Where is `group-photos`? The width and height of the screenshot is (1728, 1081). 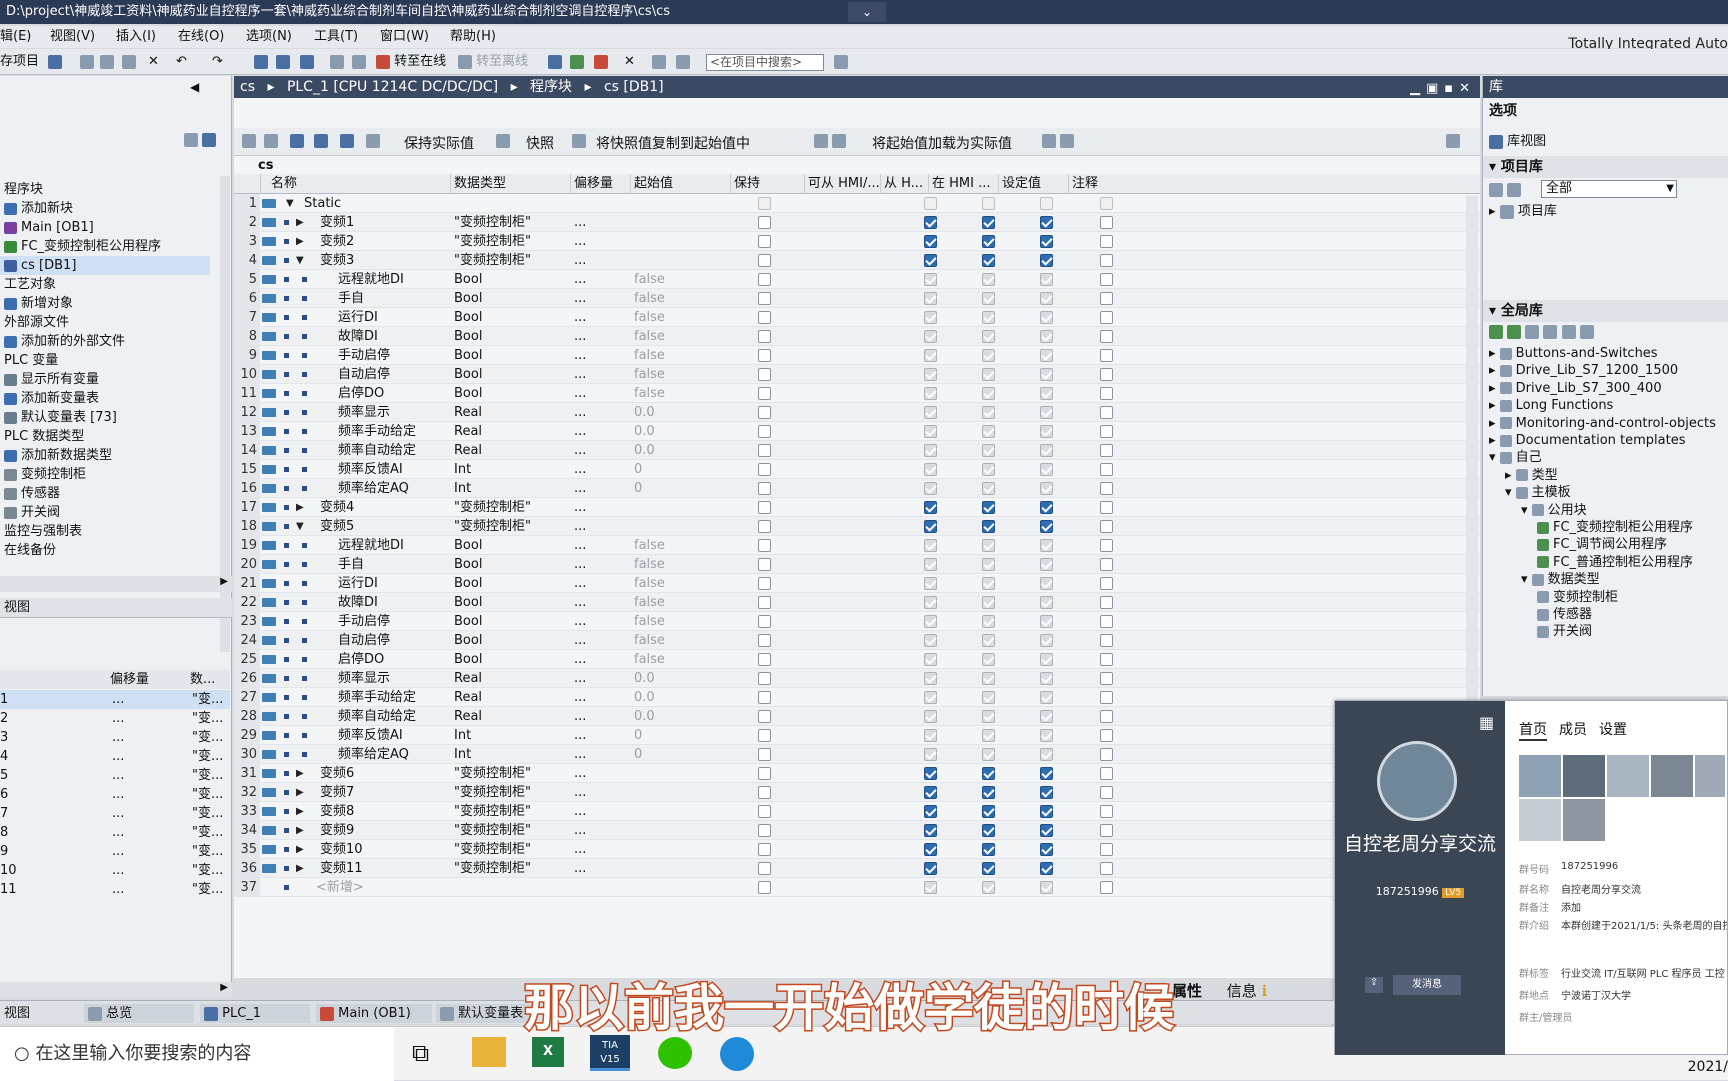
group-photos is located at coordinates (1622, 800).